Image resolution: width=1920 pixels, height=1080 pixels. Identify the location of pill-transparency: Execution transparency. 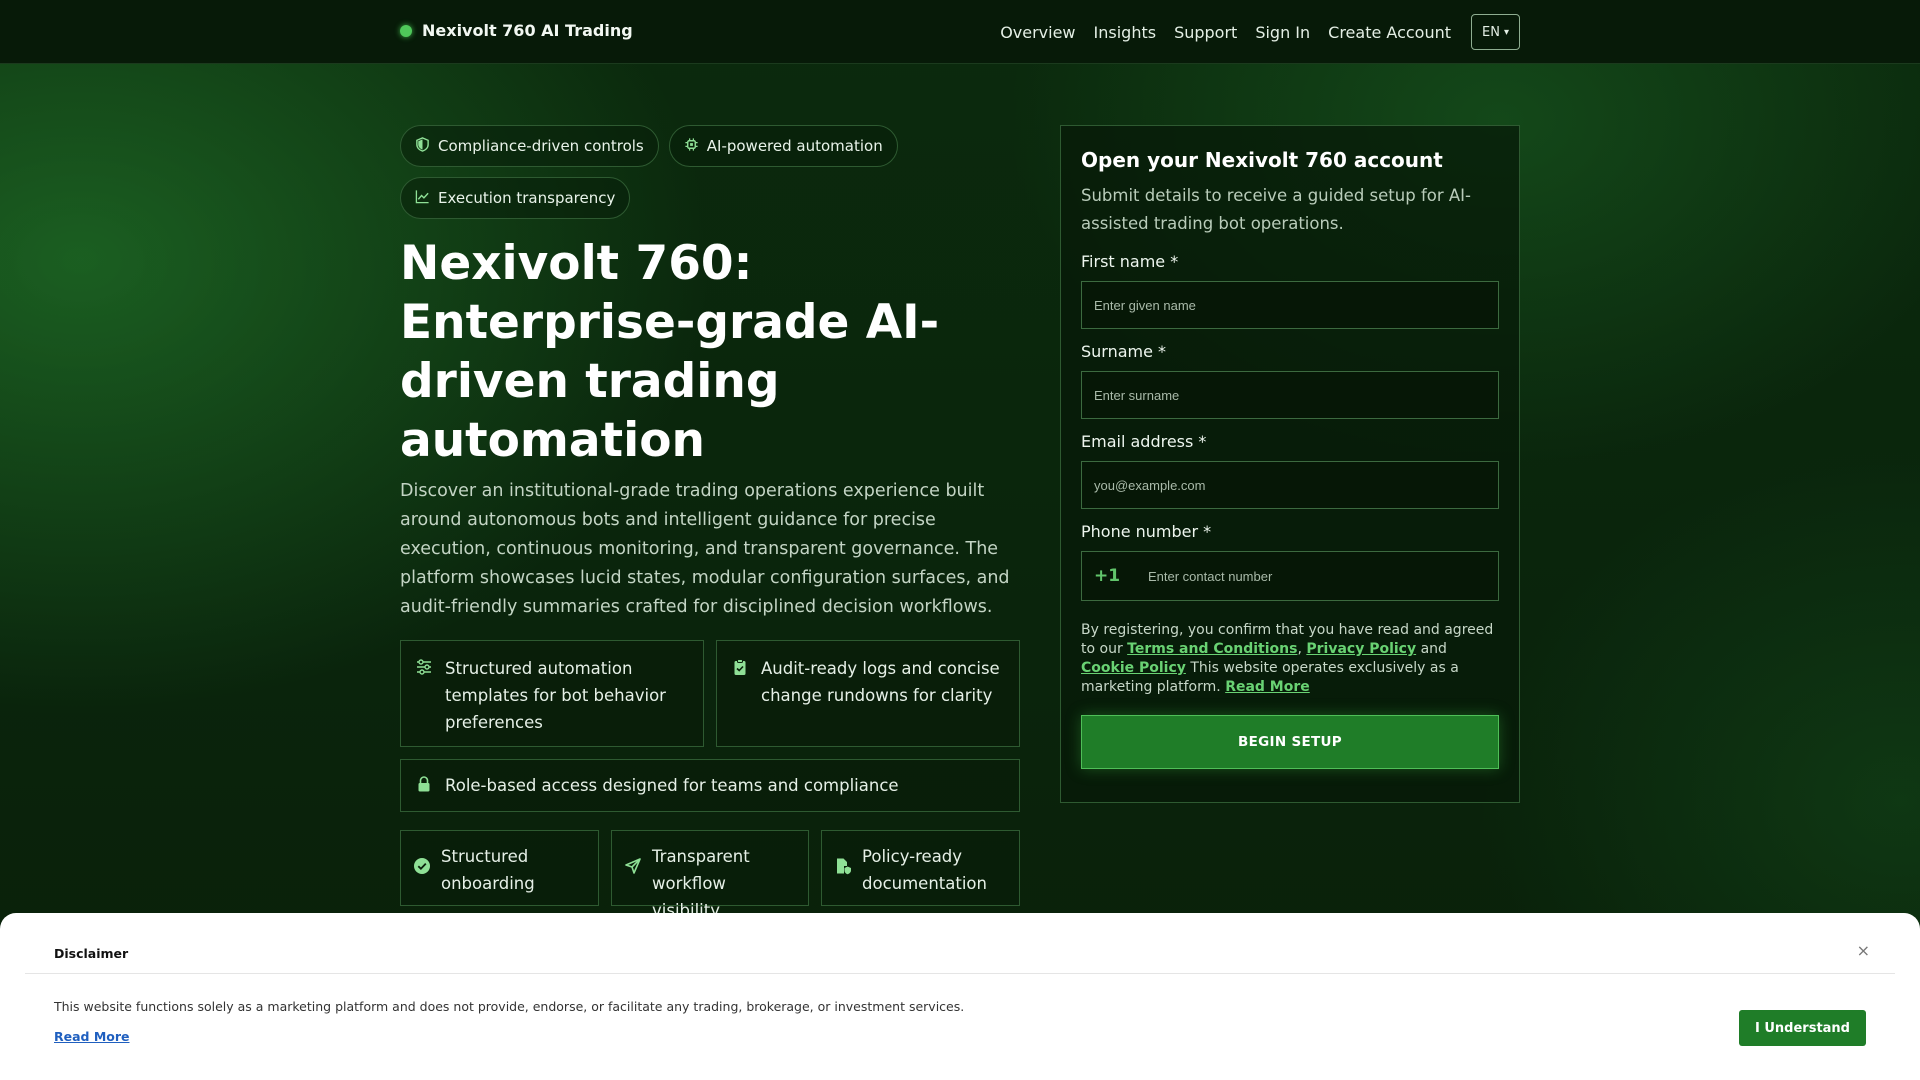
(515, 198).